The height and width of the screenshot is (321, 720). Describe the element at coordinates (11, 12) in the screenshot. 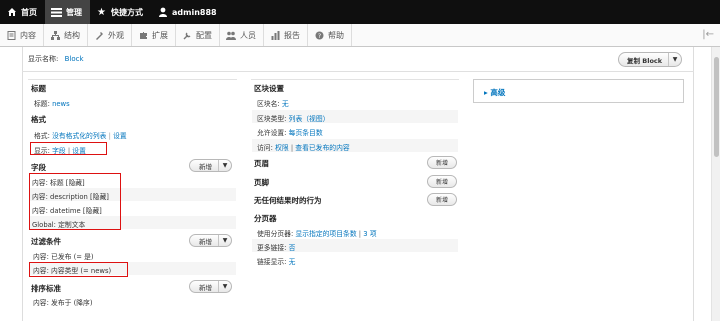

I see `home-icon` at that location.